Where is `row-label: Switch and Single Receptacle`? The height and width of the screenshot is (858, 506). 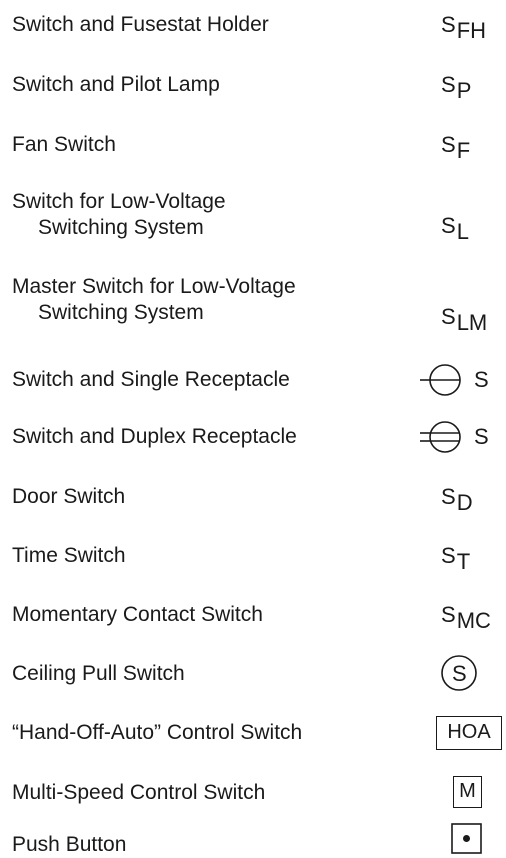
row-label: Switch and Single Receptacle is located at coordinates (151, 379).